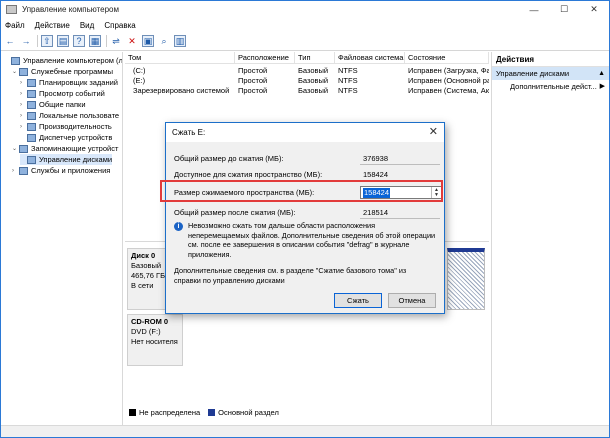  I want to click on connect-icon: ⇌, so click(116, 41).